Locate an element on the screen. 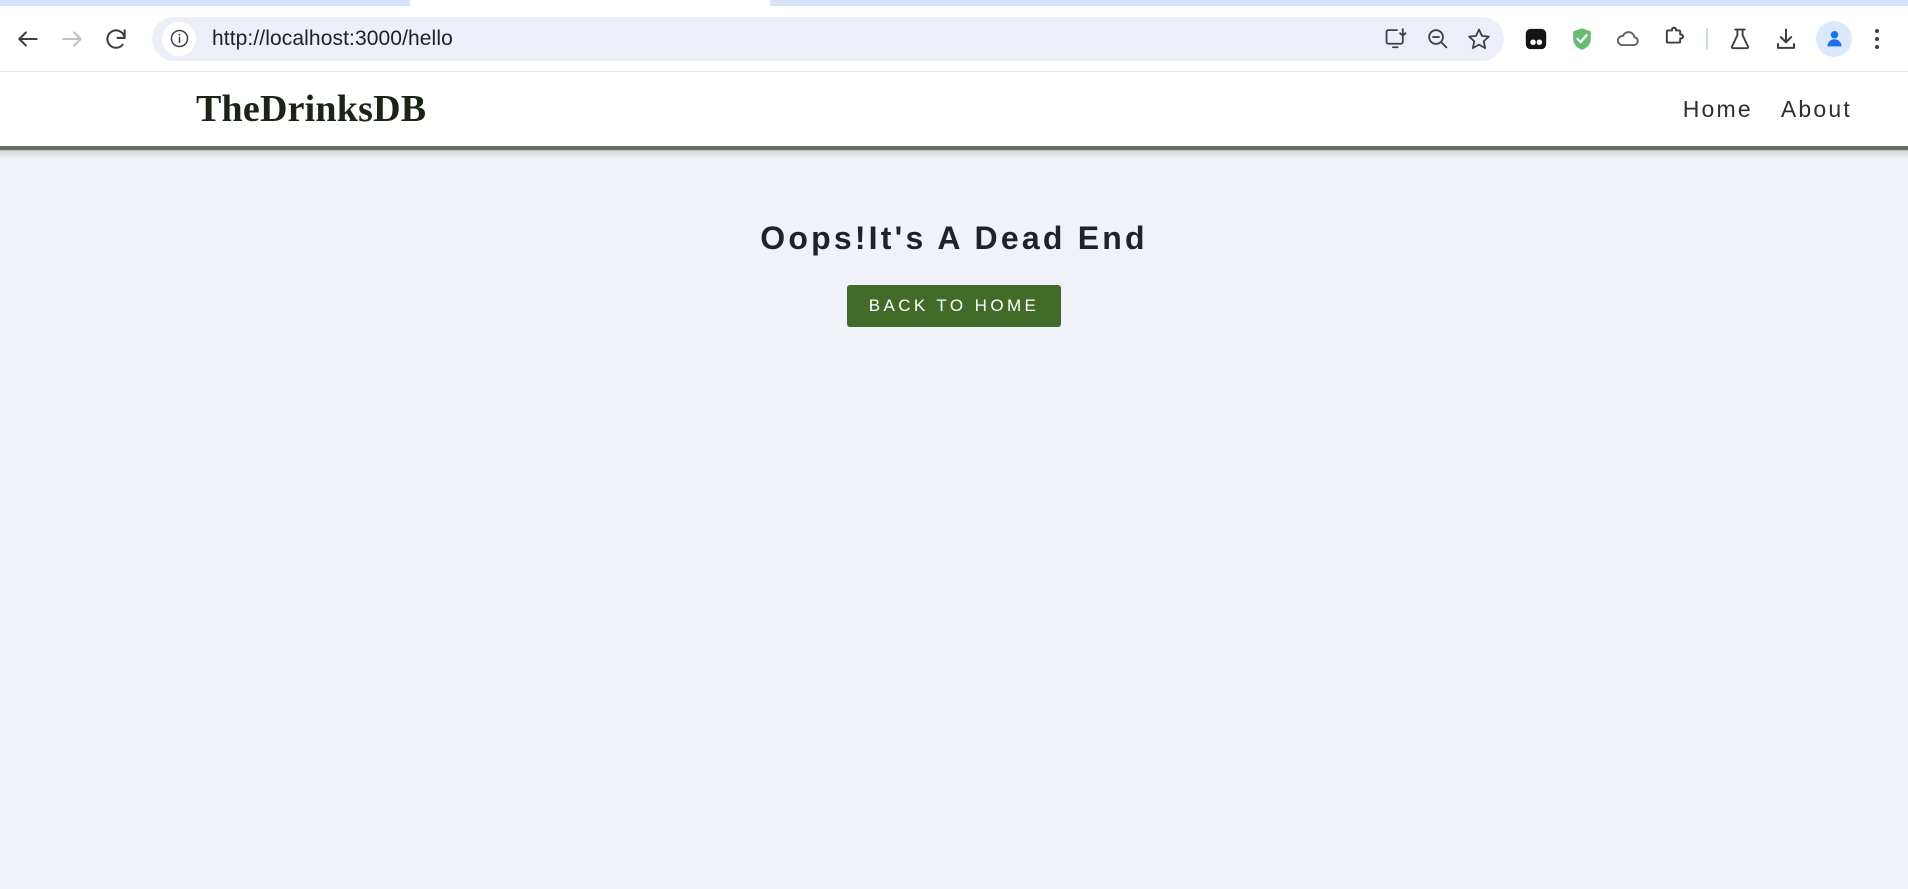 Image resolution: width=1908 pixels, height=889 pixels. back-button is located at coordinates (28, 39).